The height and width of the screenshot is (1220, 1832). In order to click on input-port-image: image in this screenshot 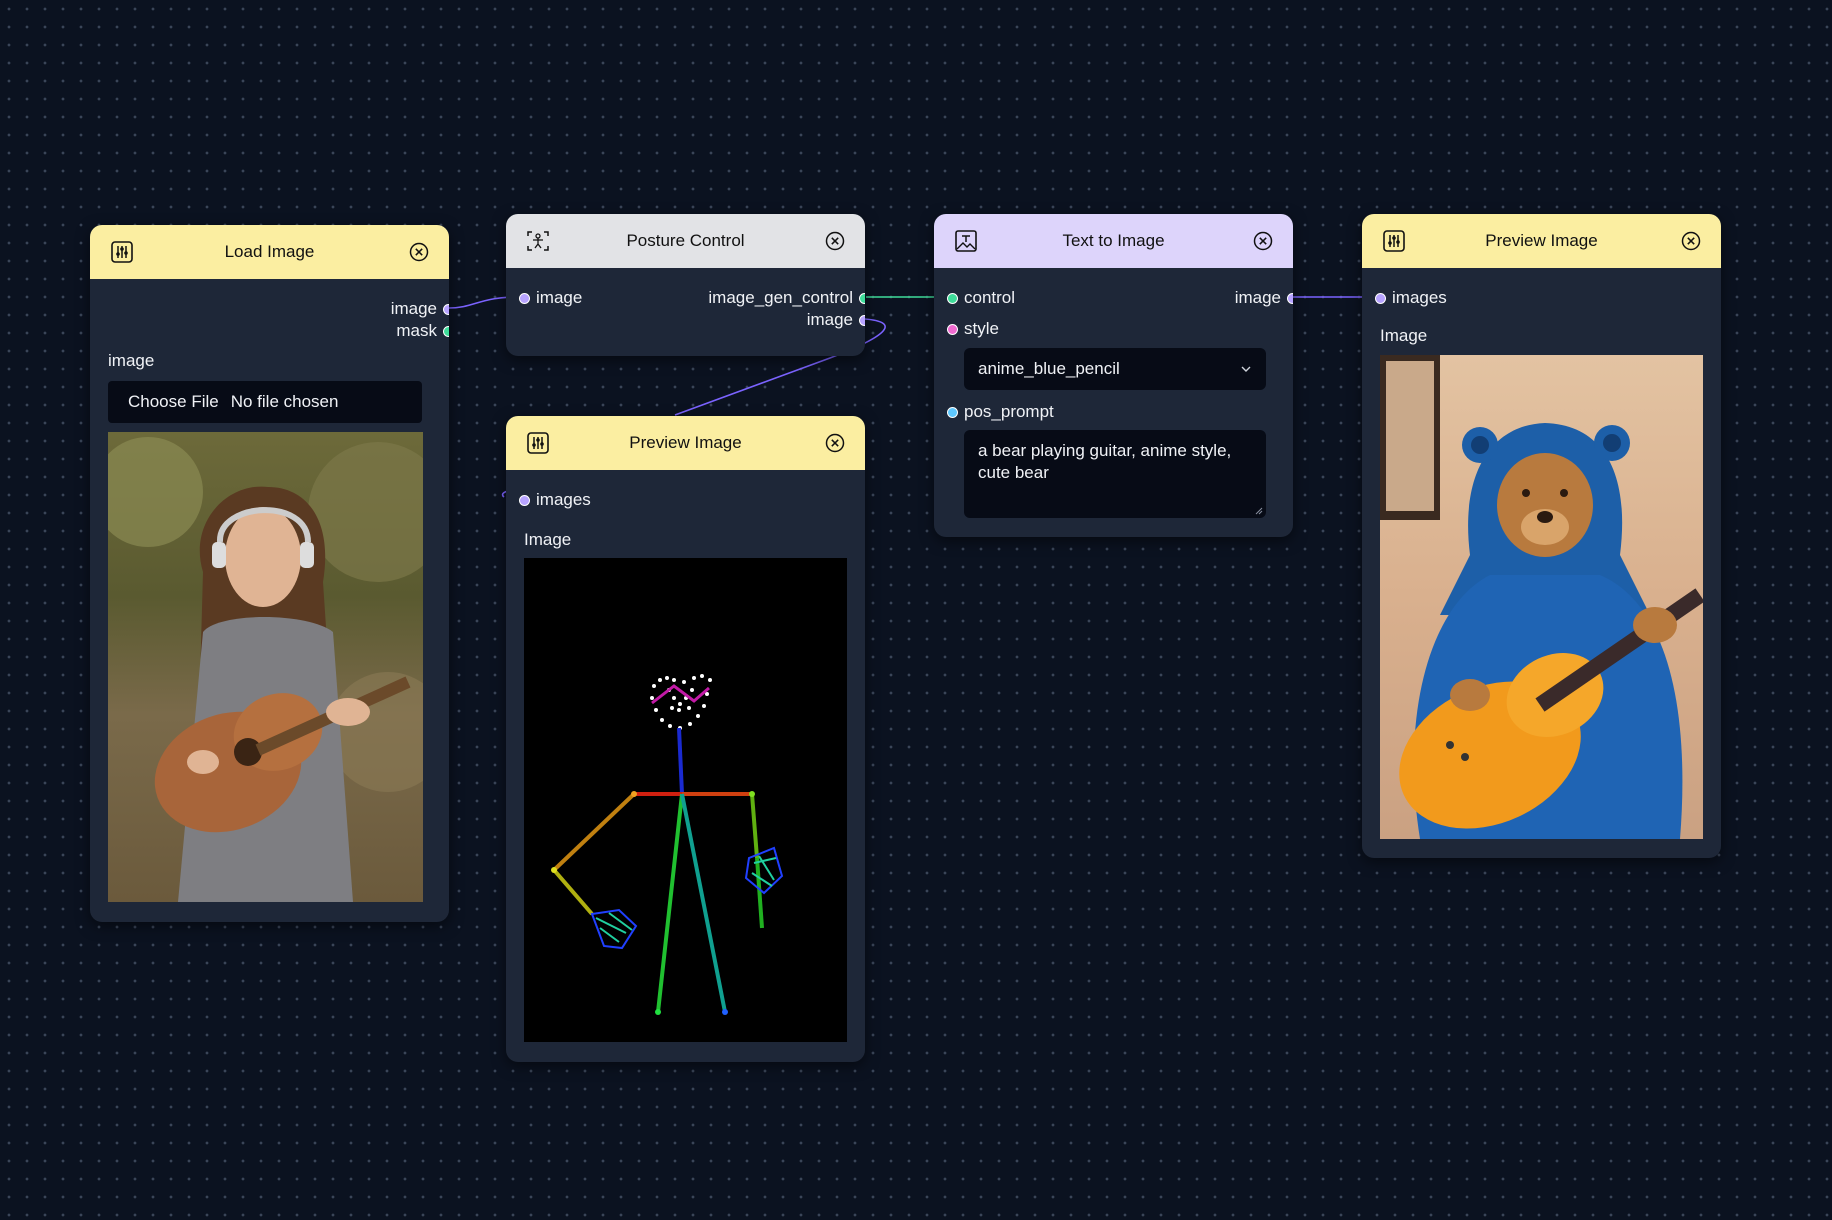, I will do `click(550, 298)`.